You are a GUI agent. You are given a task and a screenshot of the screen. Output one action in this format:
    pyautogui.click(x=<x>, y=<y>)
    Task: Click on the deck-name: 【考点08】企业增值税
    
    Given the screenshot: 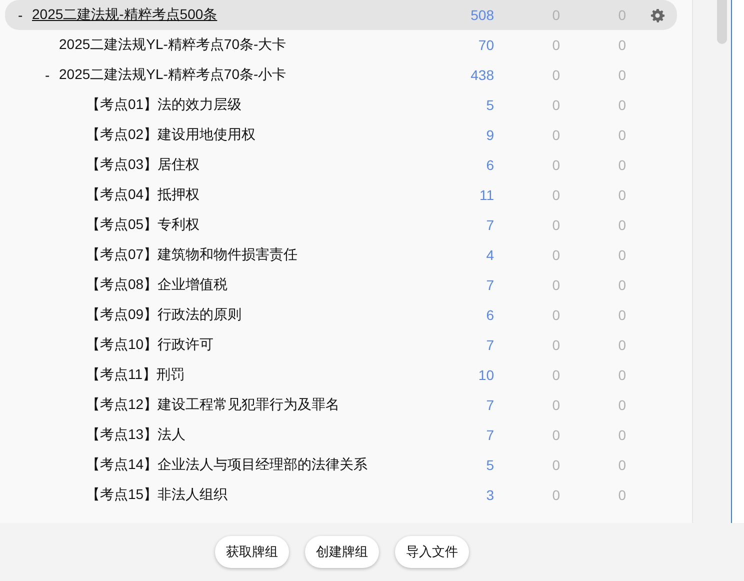 What is the action you would take?
    pyautogui.click(x=157, y=285)
    